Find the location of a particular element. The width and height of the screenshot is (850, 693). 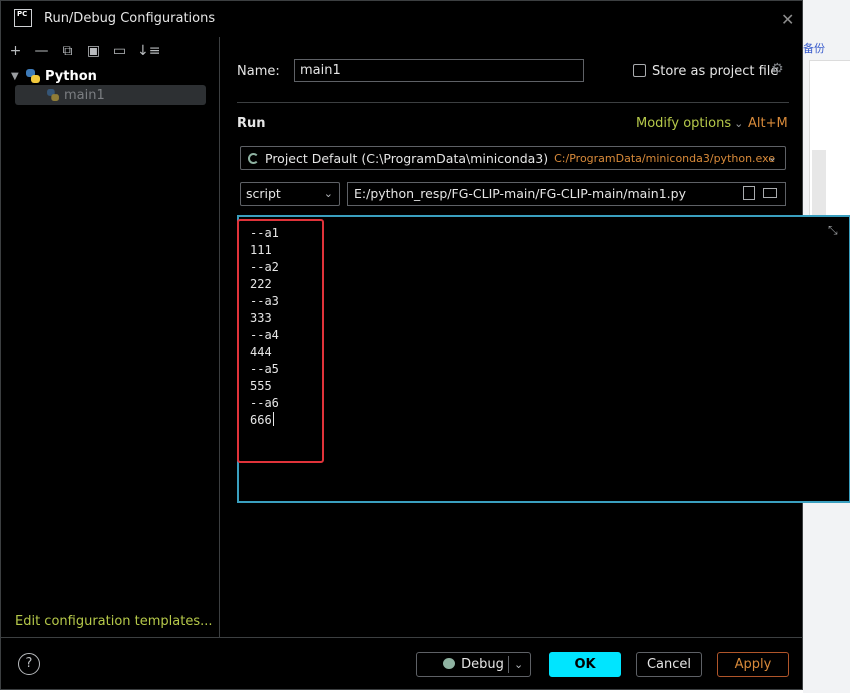

tree-group-label: Python is located at coordinates (71, 76).